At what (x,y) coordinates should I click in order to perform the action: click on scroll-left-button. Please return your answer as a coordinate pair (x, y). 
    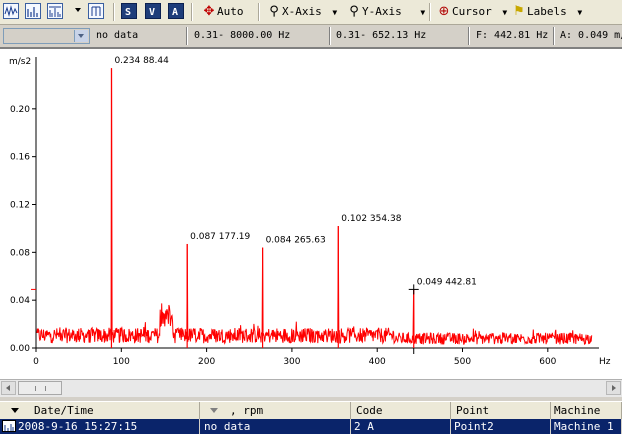
    Looking at the image, I should click on (8, 388).